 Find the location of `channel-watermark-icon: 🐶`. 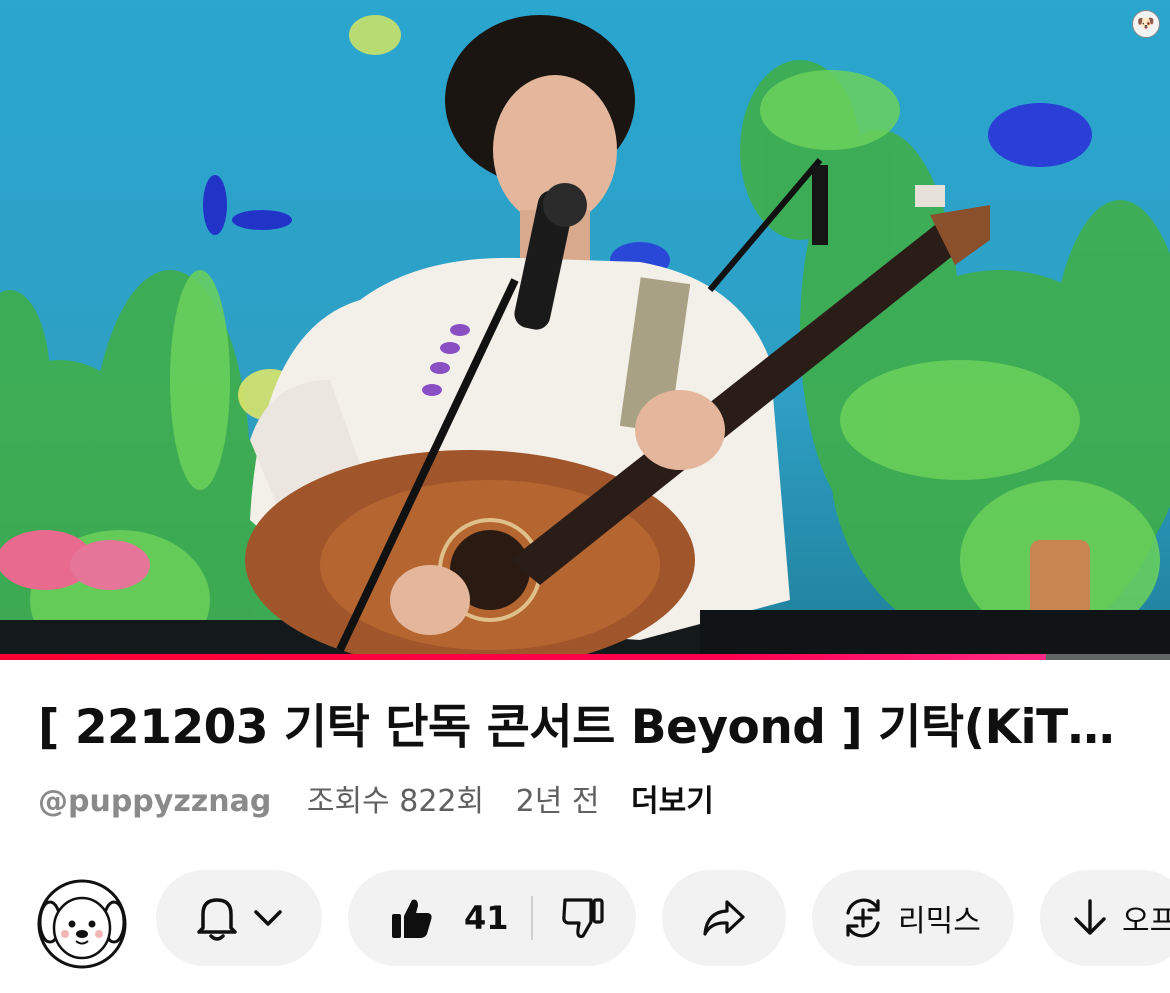

channel-watermark-icon: 🐶 is located at coordinates (1146, 24).